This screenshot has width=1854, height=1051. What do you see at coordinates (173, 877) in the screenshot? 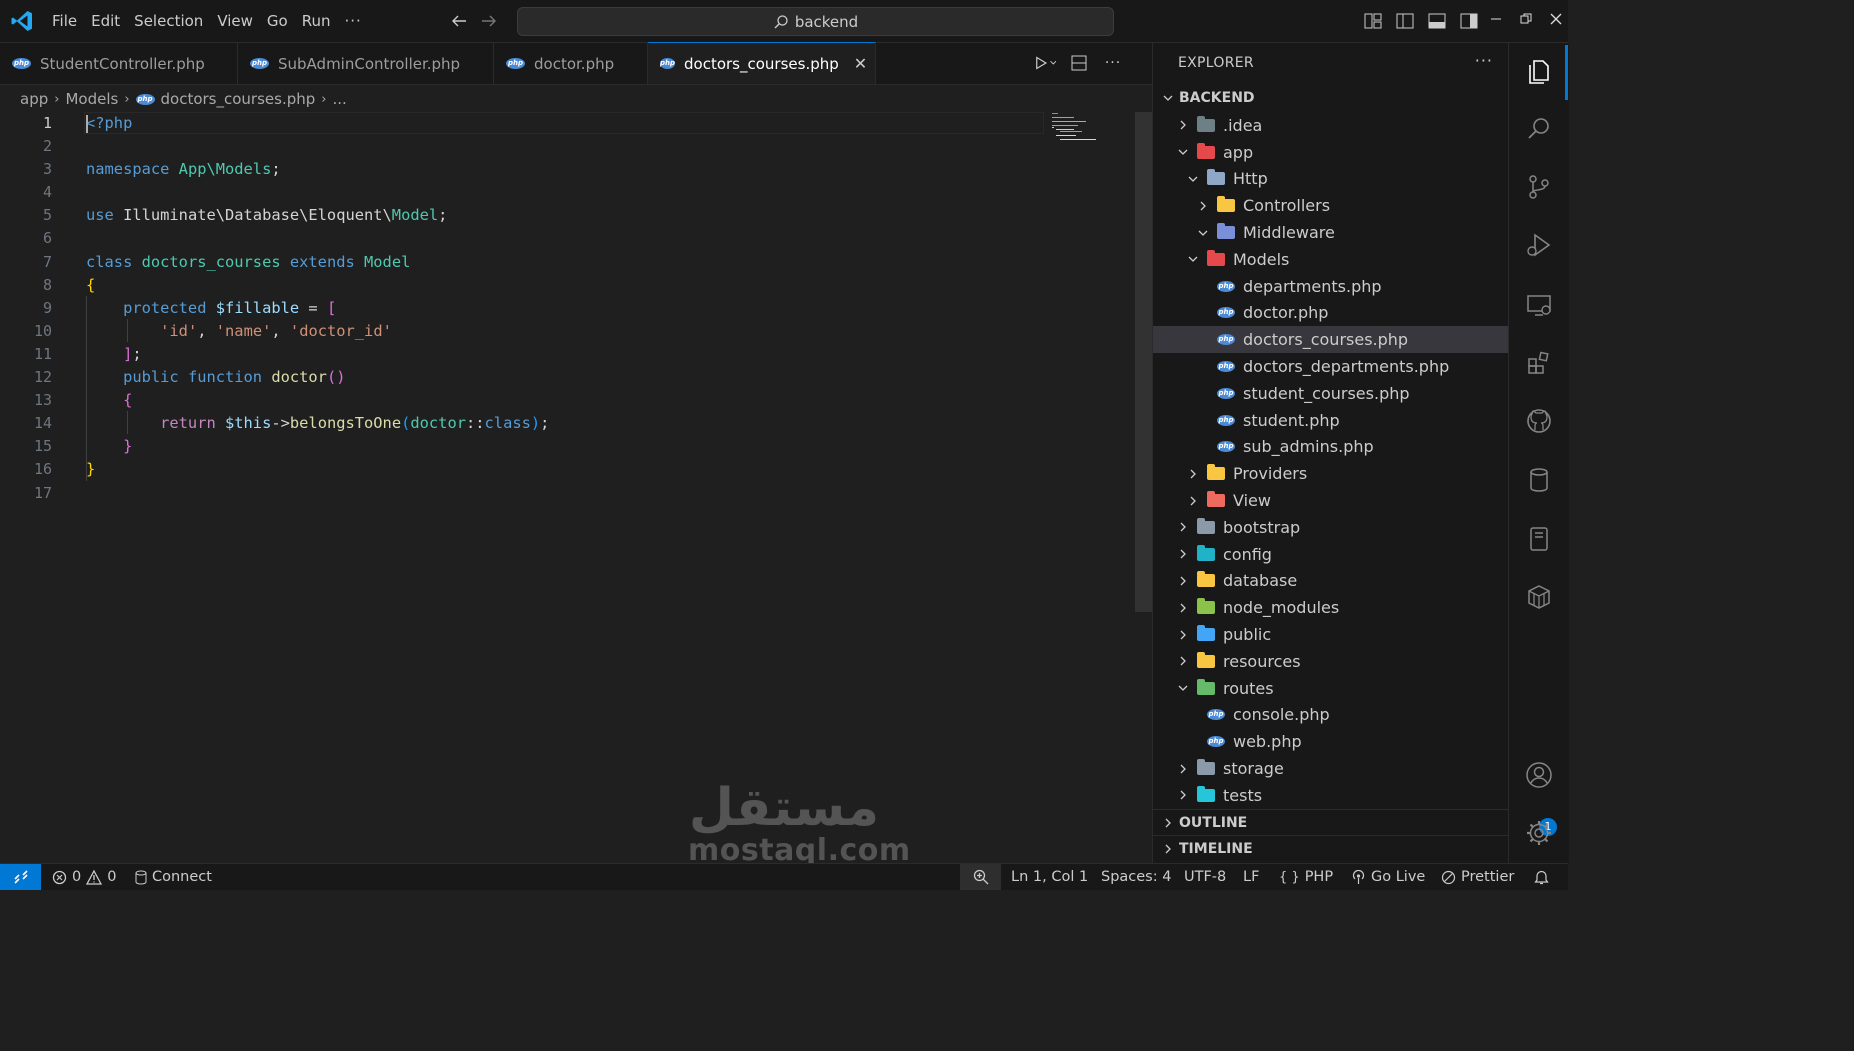
I see `connect-item: Connect` at bounding box center [173, 877].